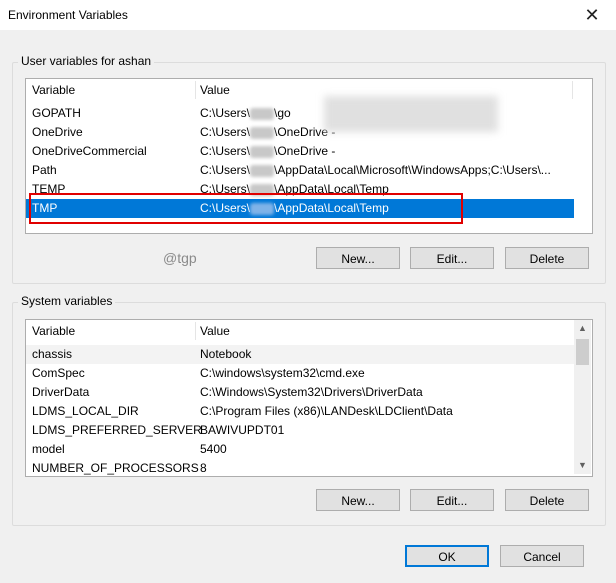  Describe the element at coordinates (52, 354) in the screenshot. I see `variable-name: chassis` at that location.